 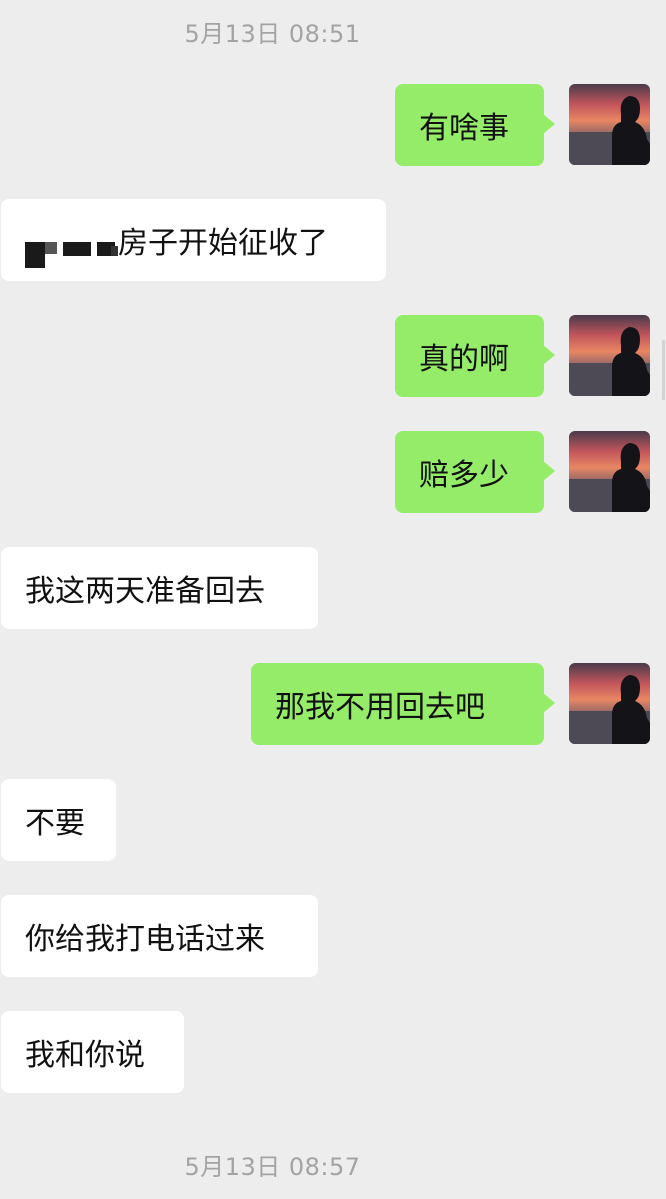 What do you see at coordinates (464, 359) in the screenshot?
I see `message-text: 真的啊` at bounding box center [464, 359].